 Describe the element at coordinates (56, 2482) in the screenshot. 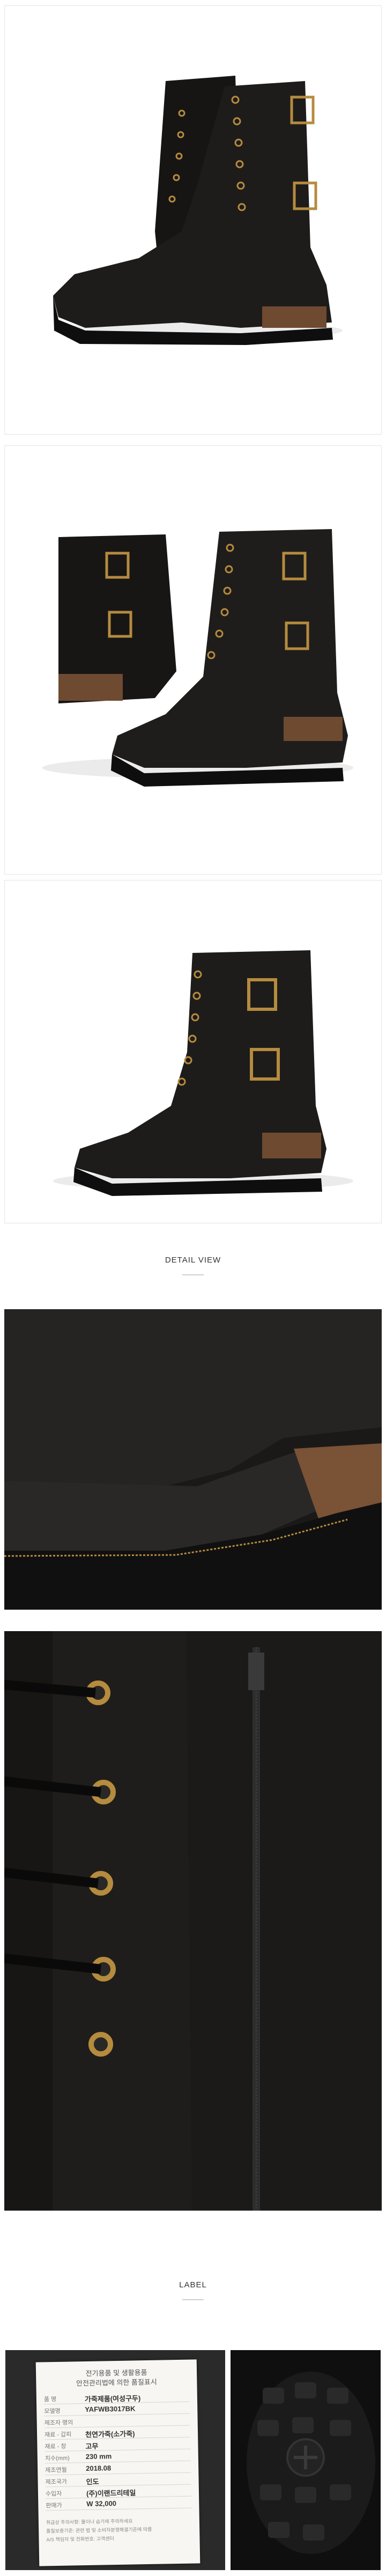

I see `care-label-key: 제조국가` at that location.